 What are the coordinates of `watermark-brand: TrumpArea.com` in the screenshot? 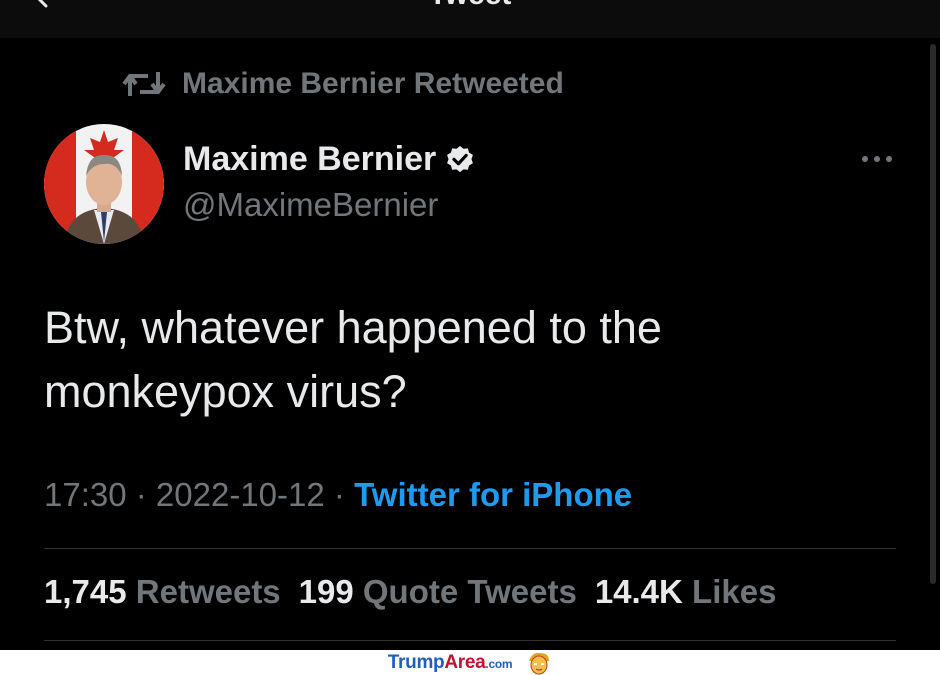 It's located at (450, 662).